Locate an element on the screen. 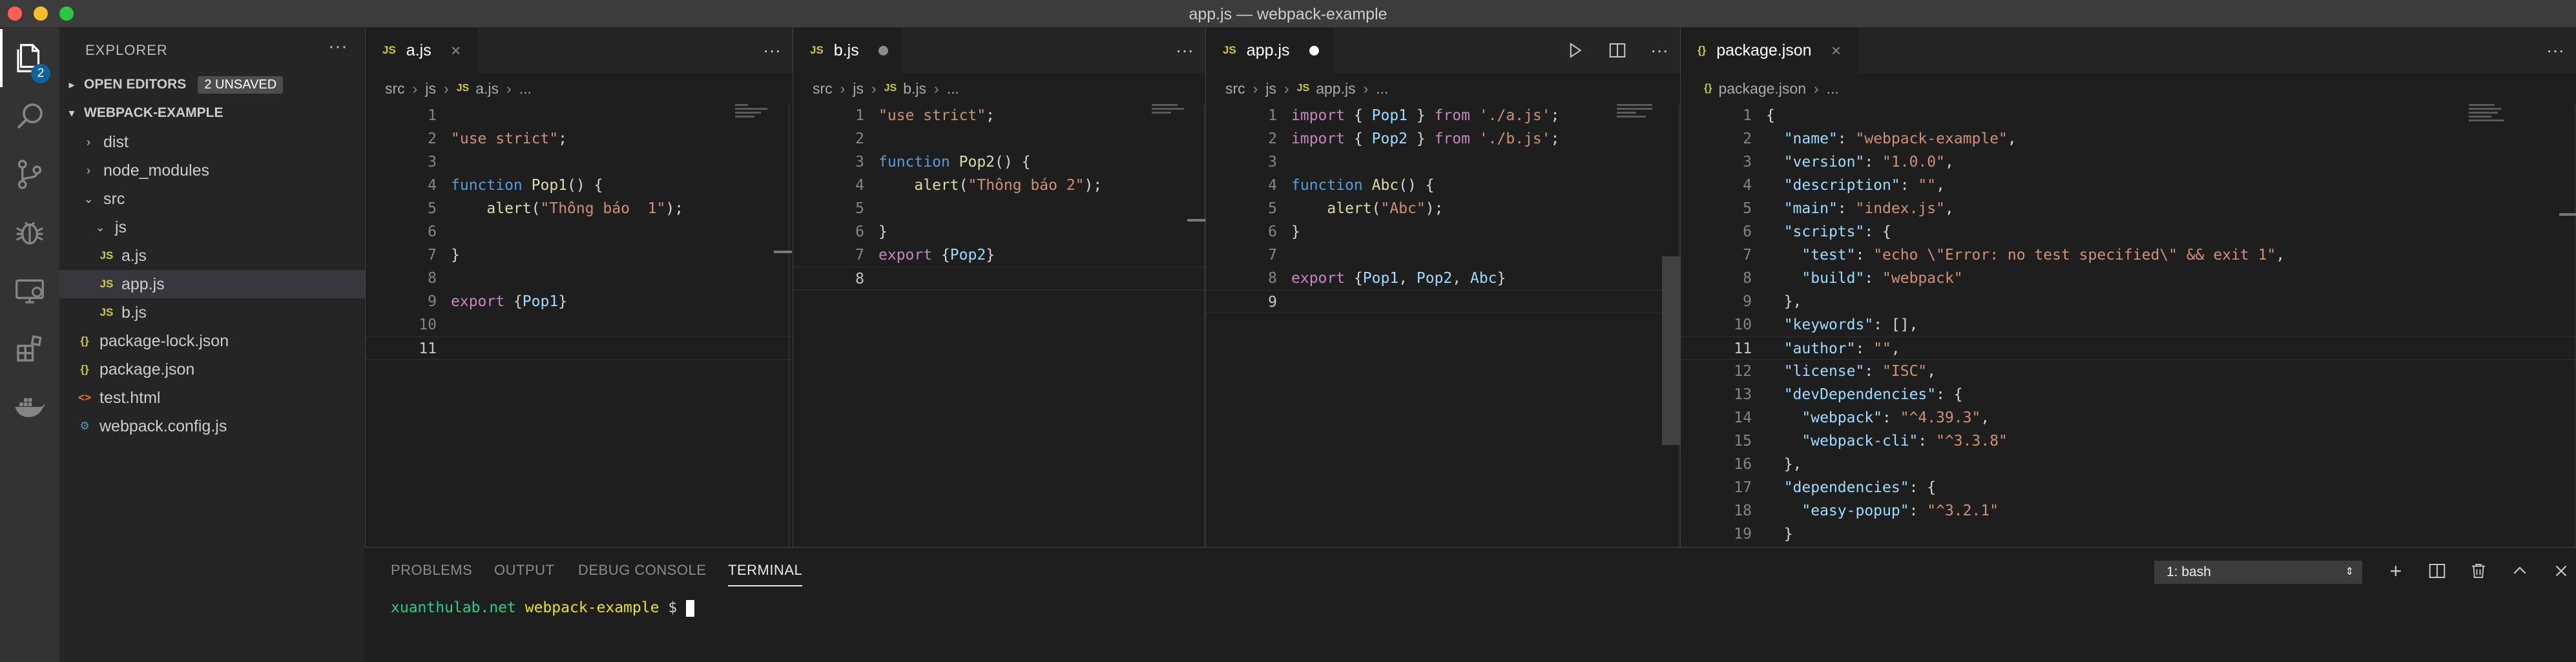 This screenshot has height=662, width=2576. code-line: 19 } is located at coordinates (2128, 534).